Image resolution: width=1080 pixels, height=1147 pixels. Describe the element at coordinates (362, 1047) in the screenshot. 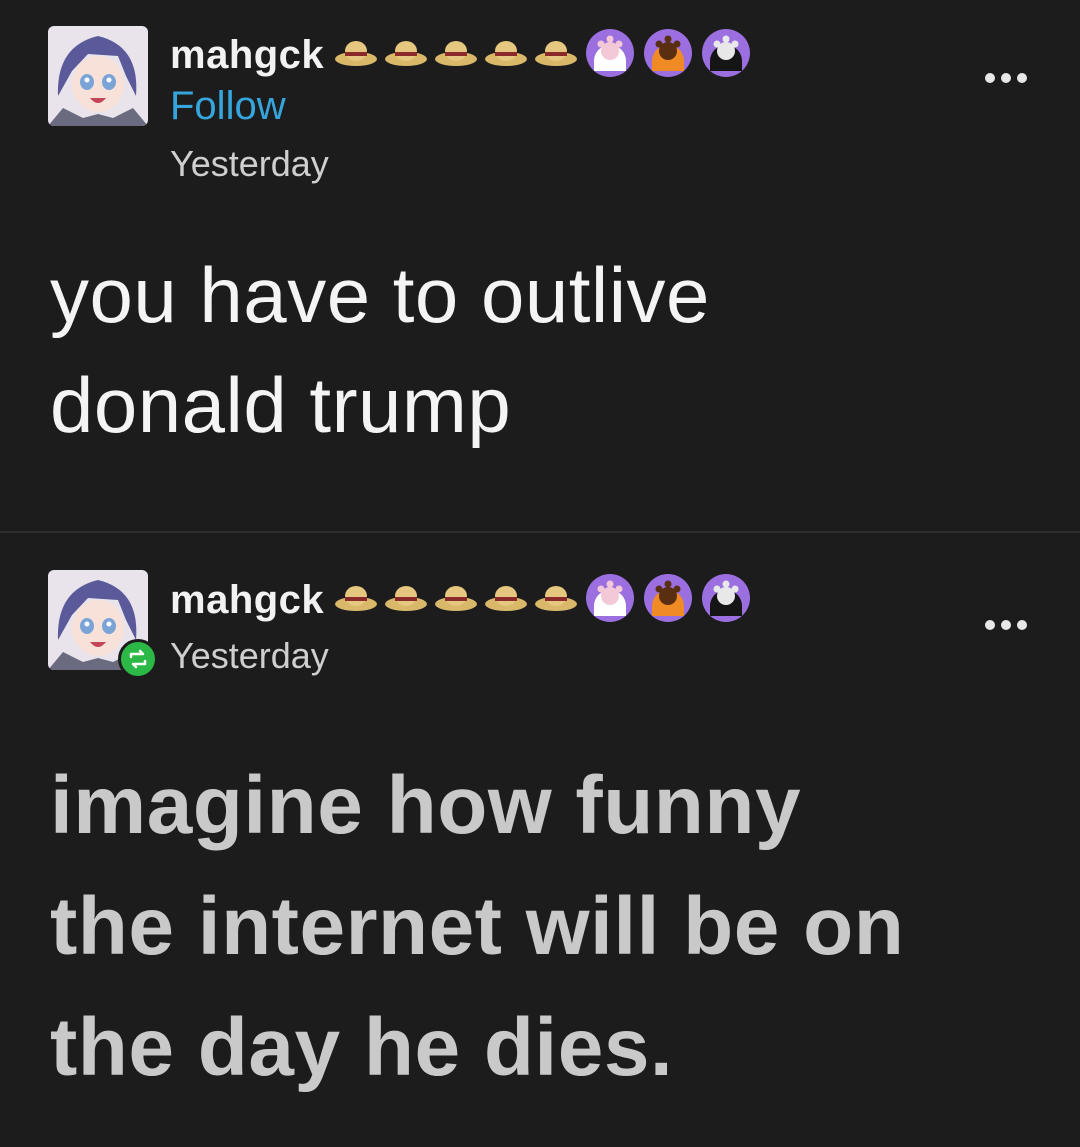

I see `post-text-line: the day he dies.` at that location.